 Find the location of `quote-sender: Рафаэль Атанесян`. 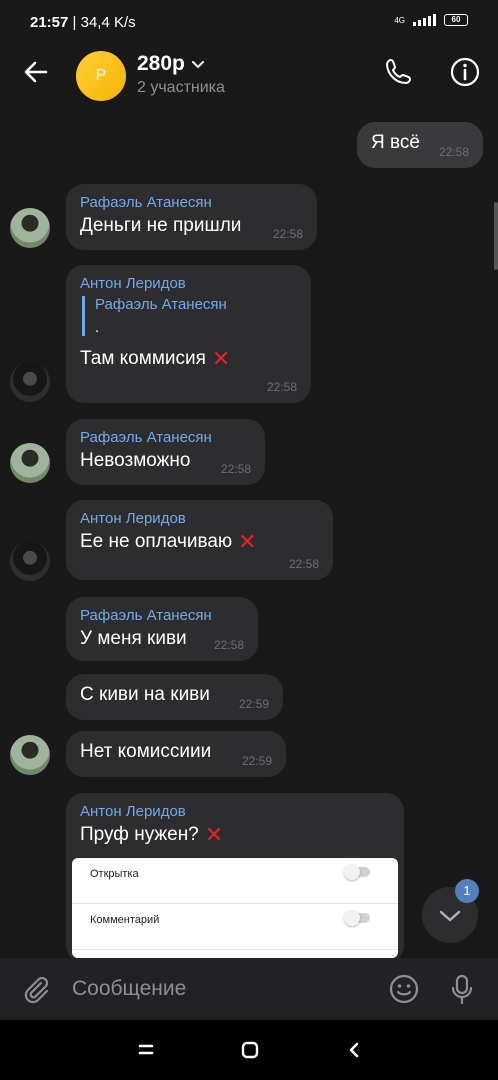

quote-sender: Рафаэль Атанесян is located at coordinates (161, 304).